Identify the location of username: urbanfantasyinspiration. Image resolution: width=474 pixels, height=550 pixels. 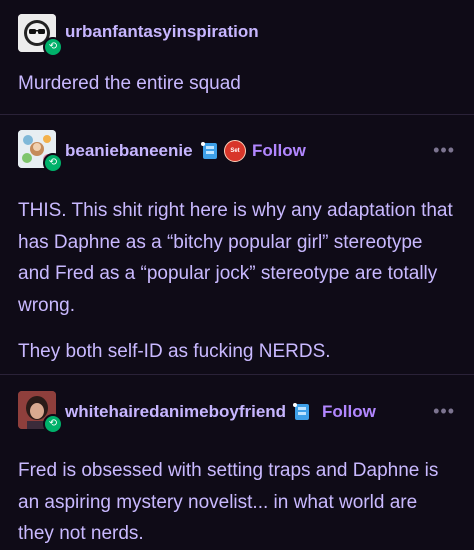
(162, 32).